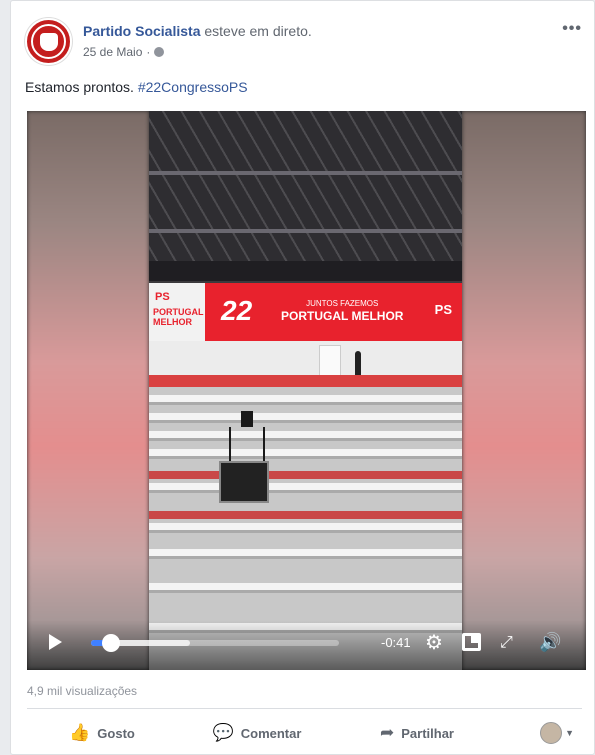 The image size is (595, 755). Describe the element at coordinates (342, 316) in the screenshot. I see `banner-slogan-big: PORTUGAL MELHOR` at that location.